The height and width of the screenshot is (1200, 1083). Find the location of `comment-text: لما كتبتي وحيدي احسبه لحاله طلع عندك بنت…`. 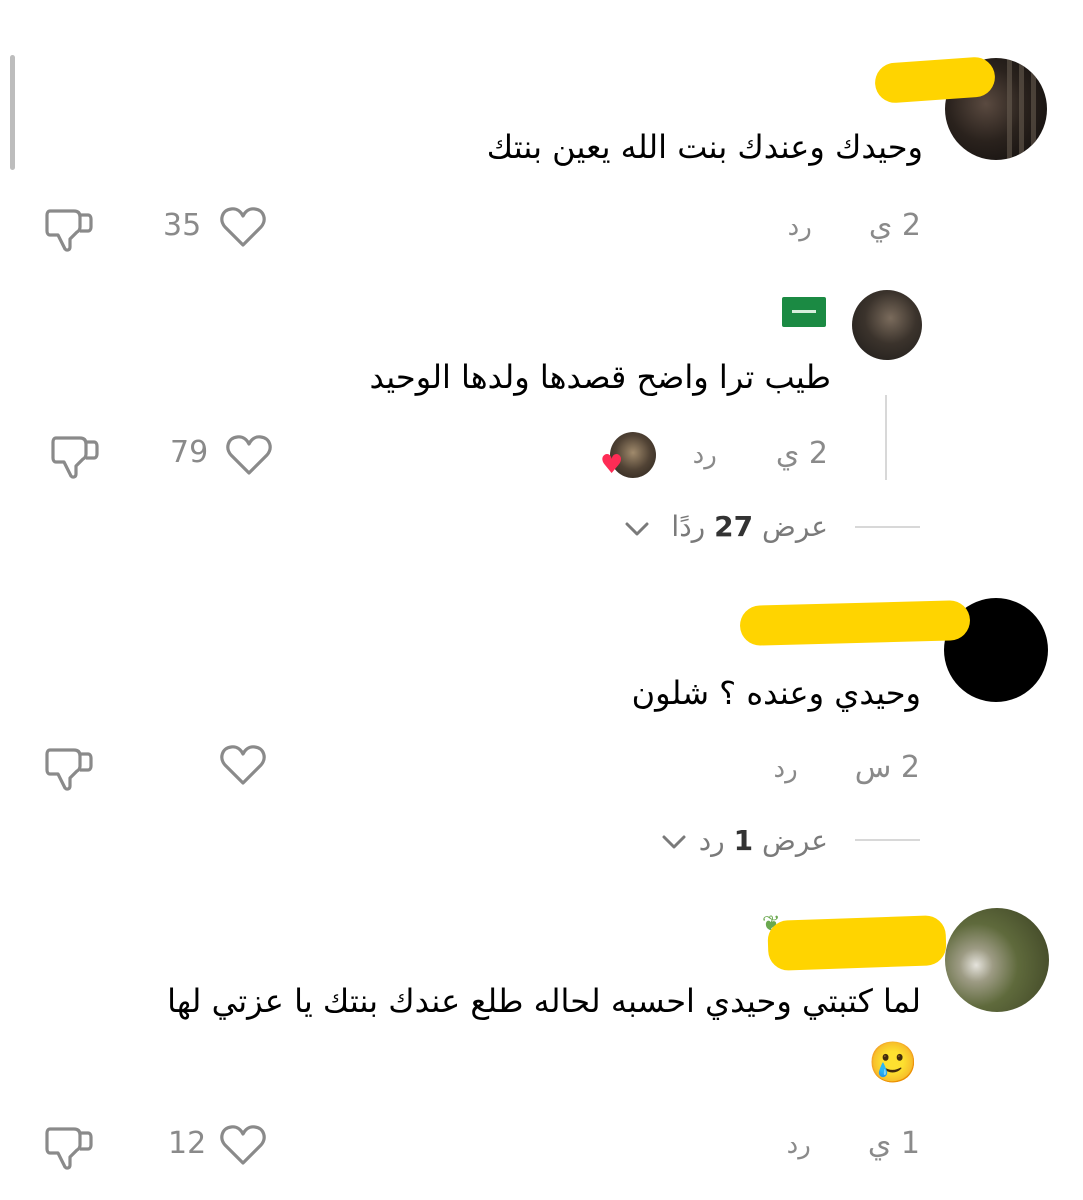

comment-text: لما كتبتي وحيدي احسبه لحاله طلع عندك بنت… is located at coordinates (544, 1001).